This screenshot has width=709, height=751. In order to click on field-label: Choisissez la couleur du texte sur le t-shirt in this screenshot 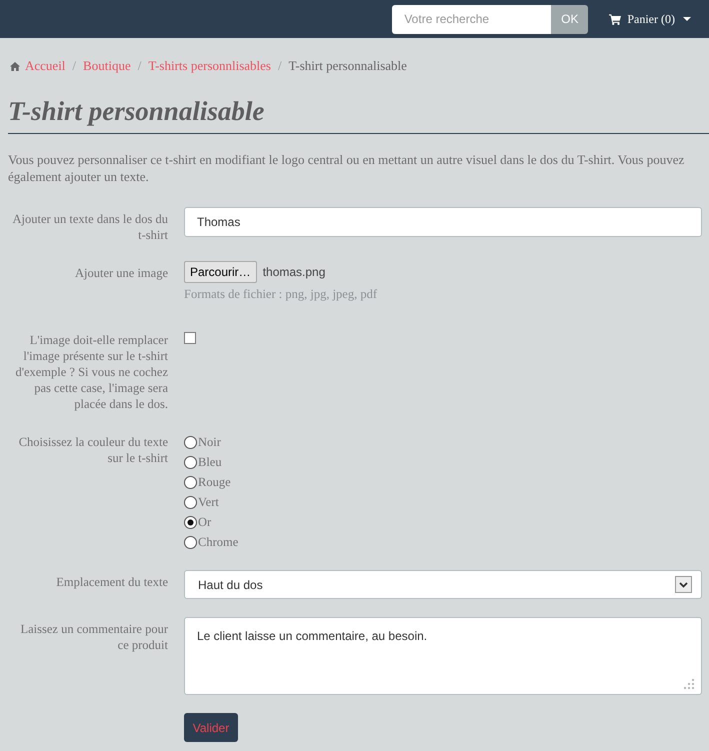, I will do `click(93, 450)`.